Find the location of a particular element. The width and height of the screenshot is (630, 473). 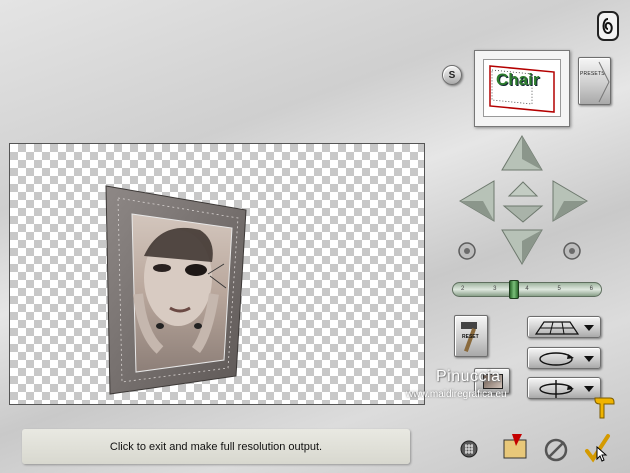

preview-image is located at coordinates (176, 290).